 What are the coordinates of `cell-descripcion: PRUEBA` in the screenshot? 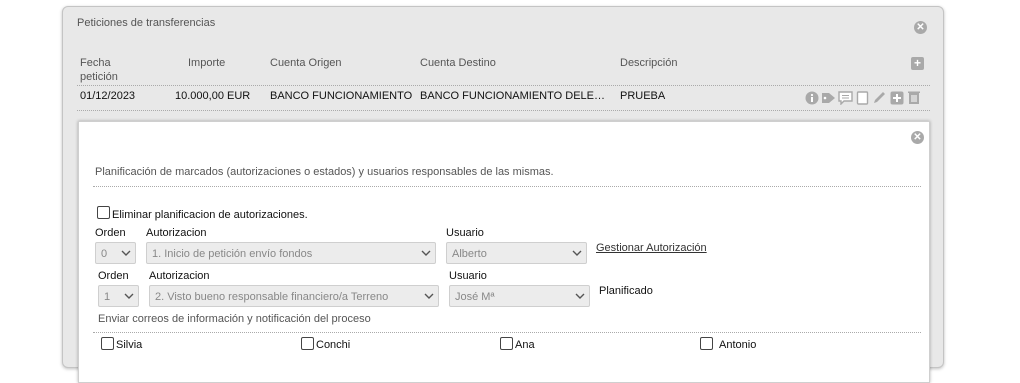 It's located at (643, 96).